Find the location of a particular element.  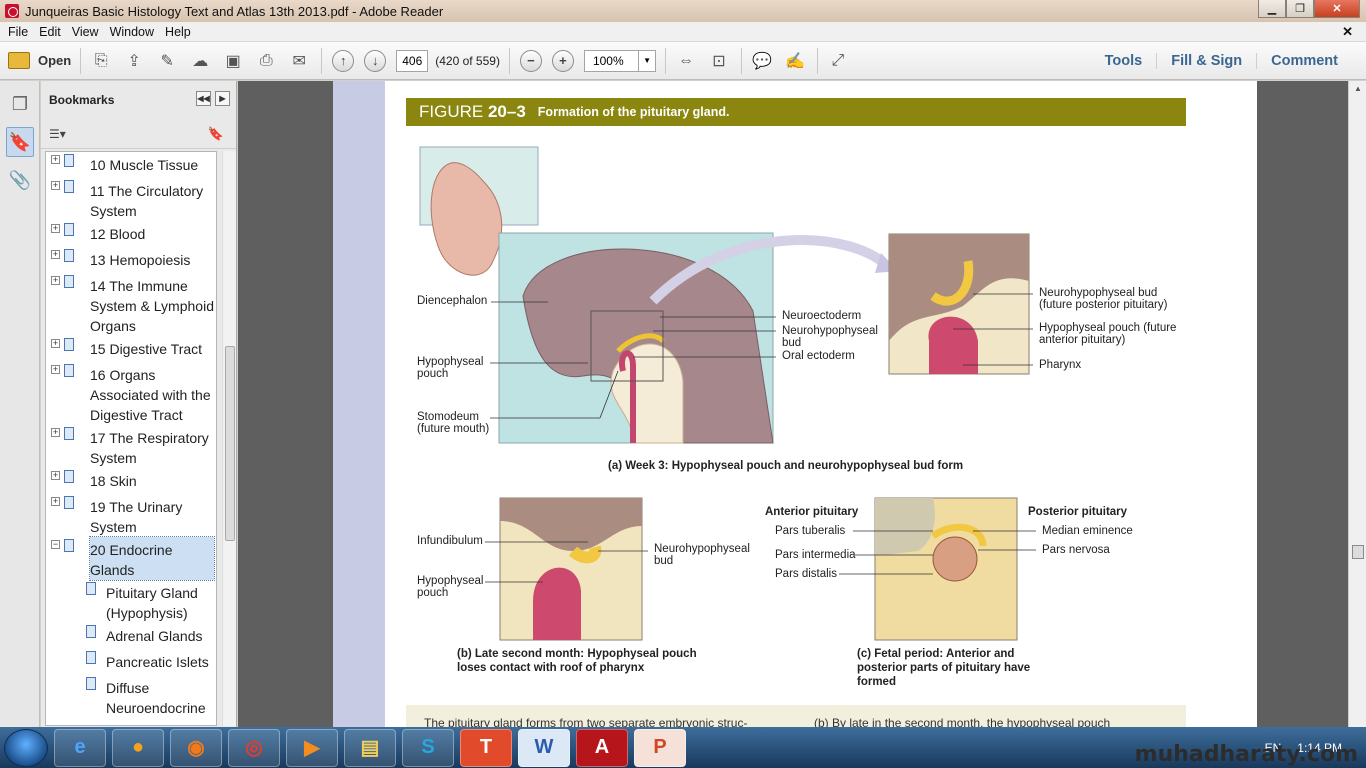

bookmark-item: Pituitary Gland (Hypophysis) is located at coordinates (131, 601).